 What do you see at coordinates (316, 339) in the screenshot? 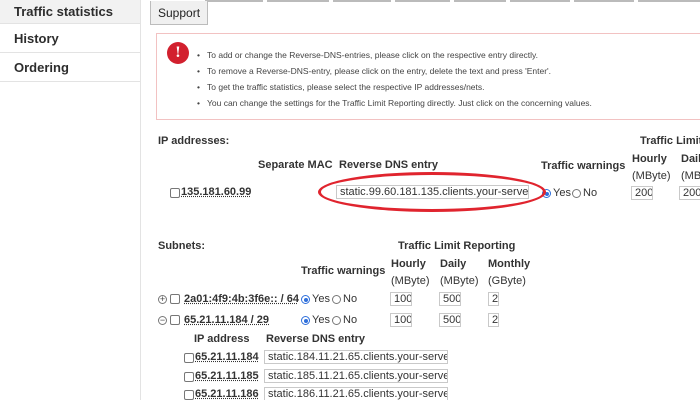
I see `sub-col-rdns: Reverse DNS entry` at bounding box center [316, 339].